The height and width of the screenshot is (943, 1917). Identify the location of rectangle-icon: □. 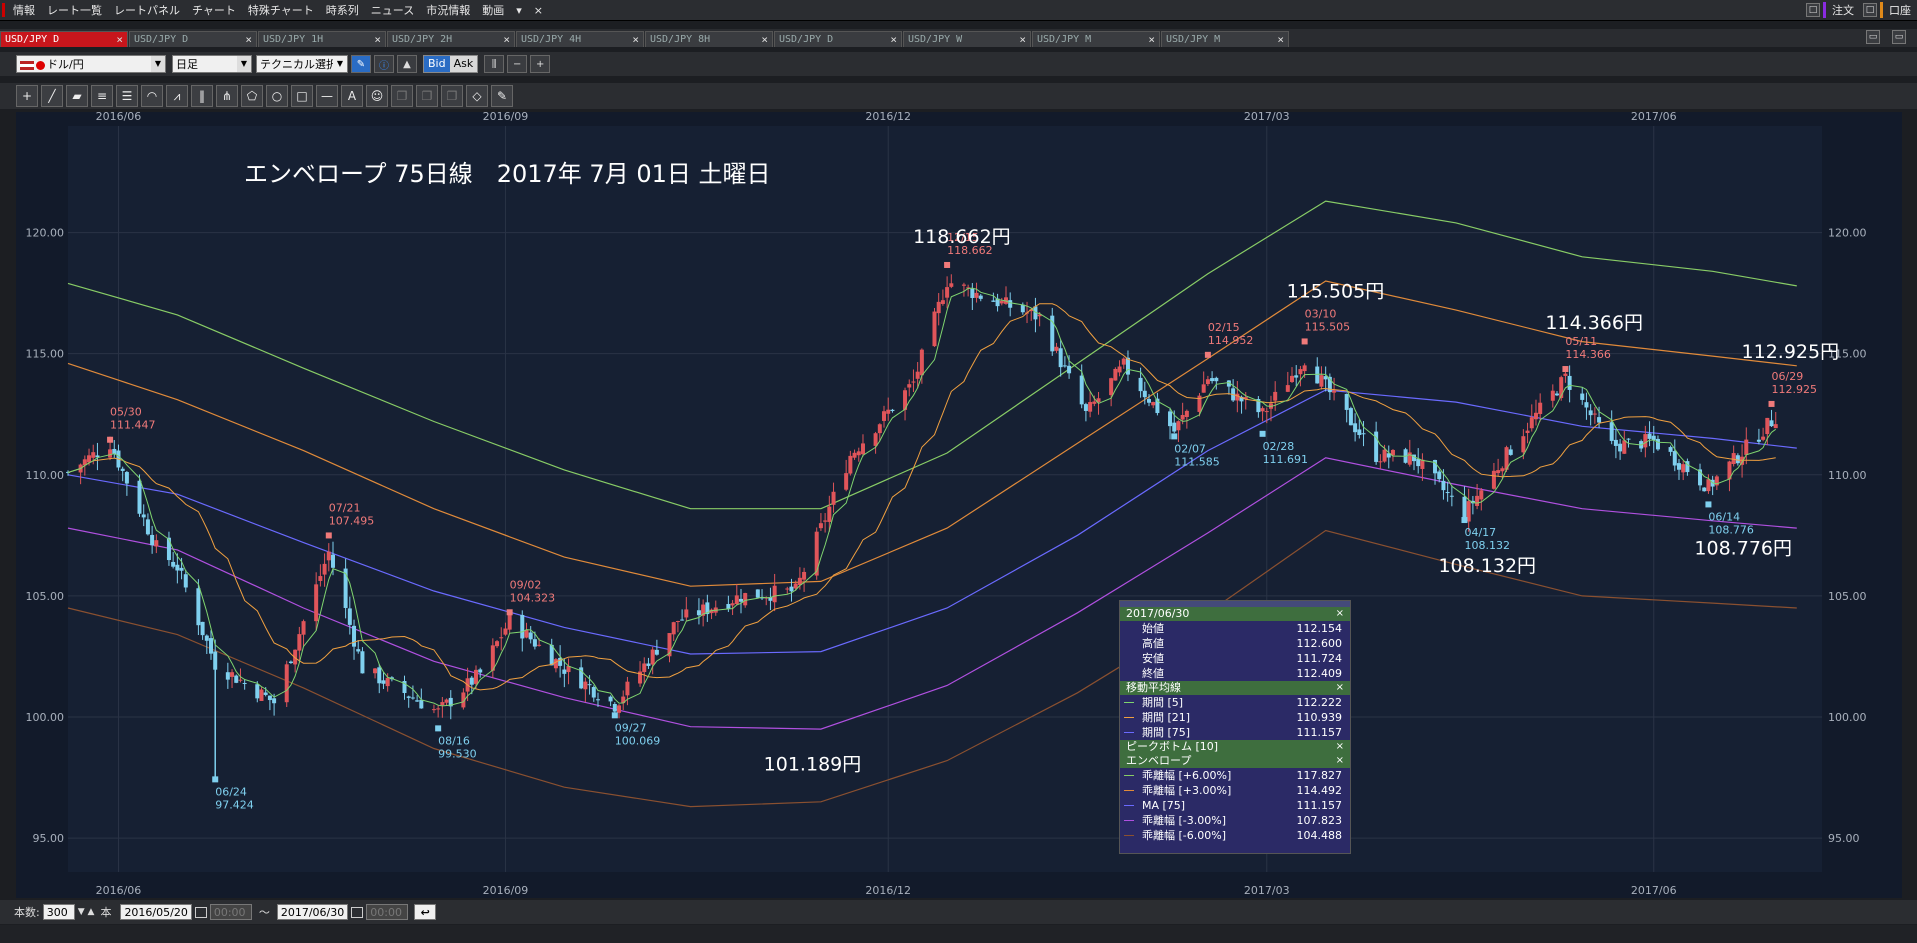
(302, 96).